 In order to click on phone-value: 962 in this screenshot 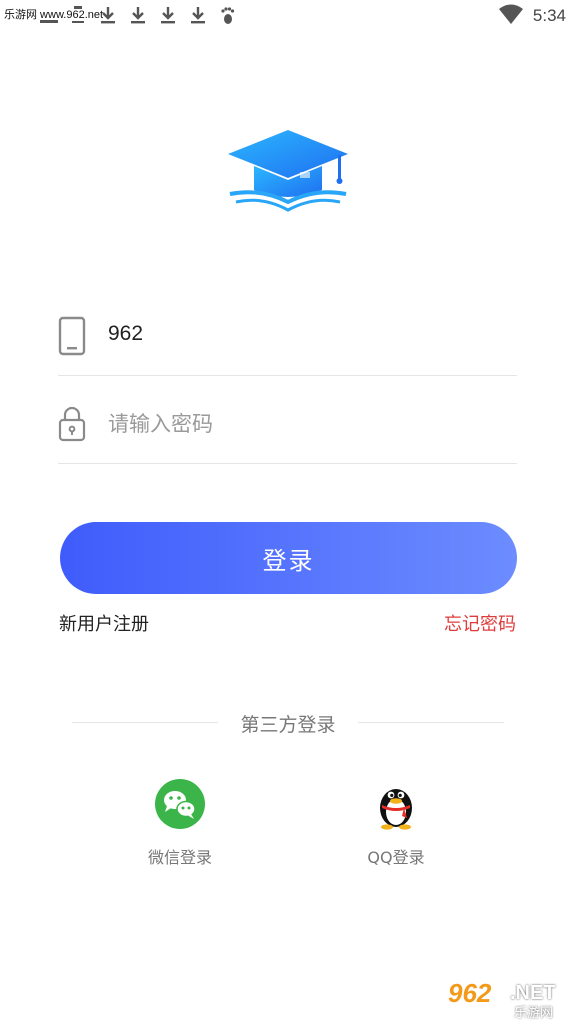, I will do `click(125, 334)`.